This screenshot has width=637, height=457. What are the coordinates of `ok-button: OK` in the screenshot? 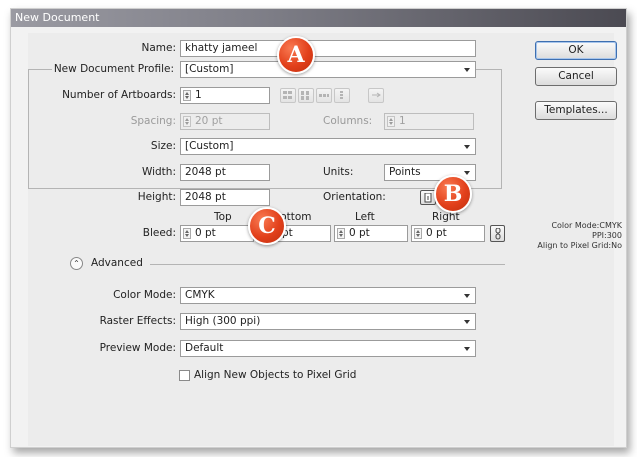 It's located at (576, 50).